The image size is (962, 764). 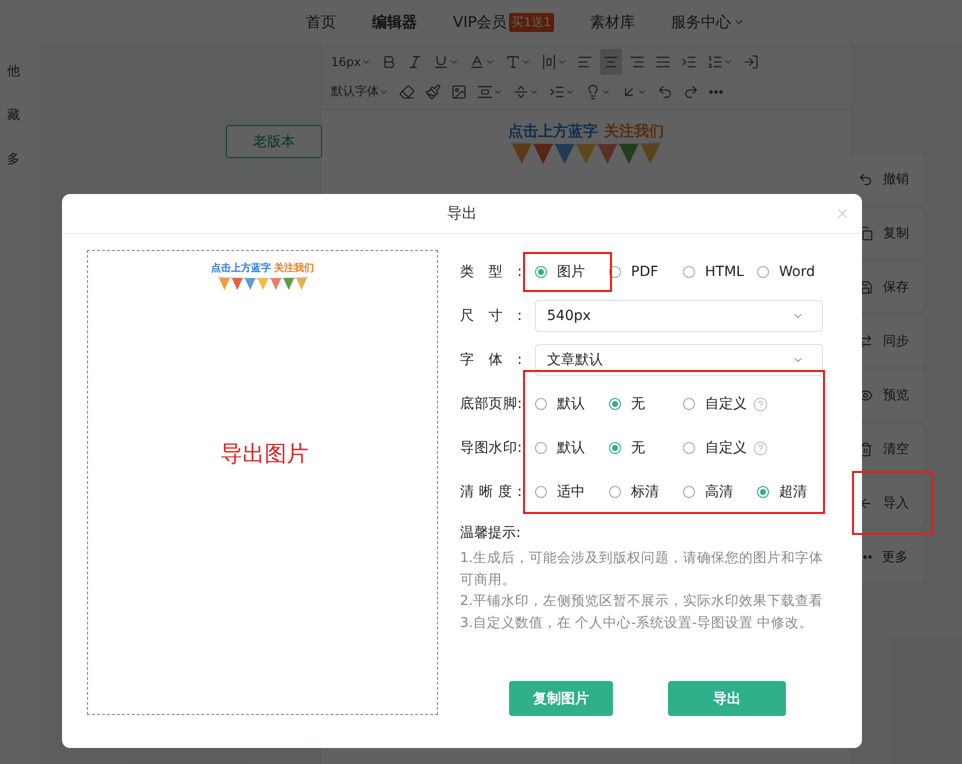 I want to click on side-action-button: 撤销, so click(x=886, y=179).